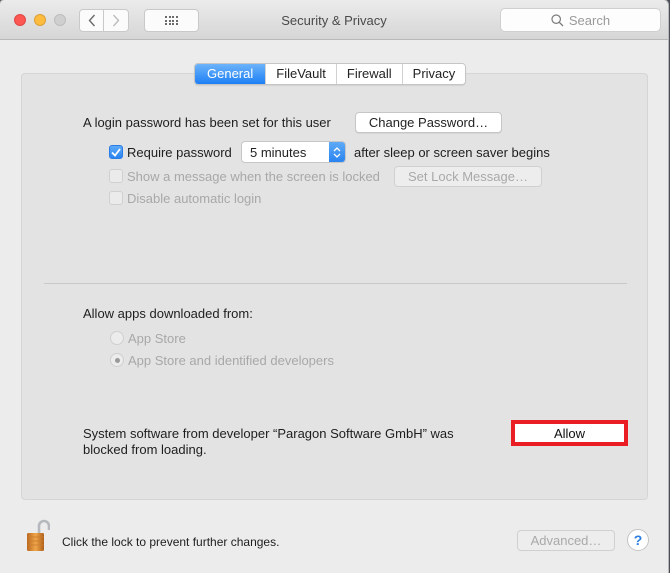 This screenshot has height=573, width=670. Describe the element at coordinates (168, 313) in the screenshot. I see `allow-apps-heading: Allow apps downloaded from:` at that location.